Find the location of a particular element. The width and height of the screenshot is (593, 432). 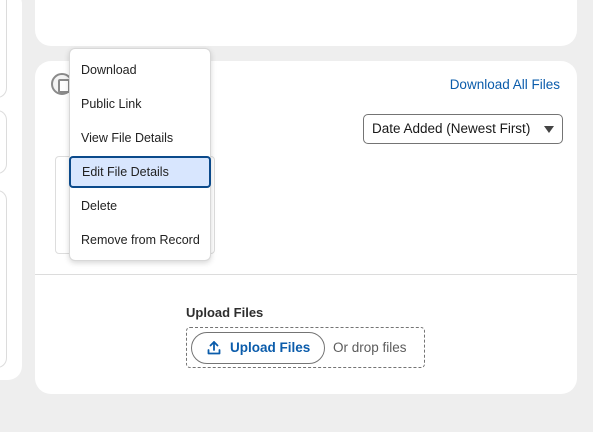

previous-card is located at coordinates (306, 23).